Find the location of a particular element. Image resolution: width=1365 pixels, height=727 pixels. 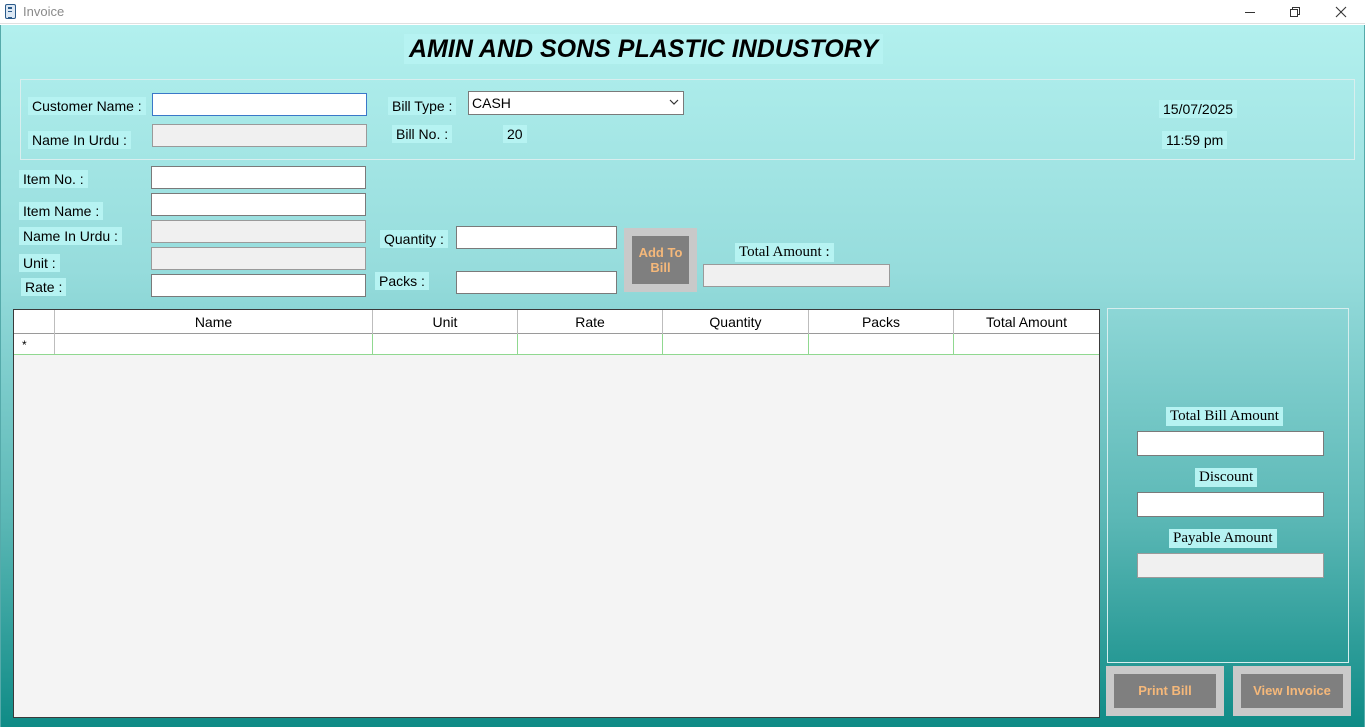

total-bill-amount-label: Total Bill Amount is located at coordinates (1224, 416).